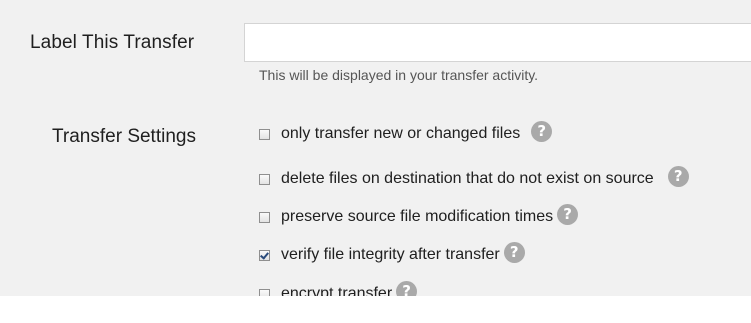 The height and width of the screenshot is (323, 751). What do you see at coordinates (112, 42) in the screenshot?
I see `label-transfer-heading: Label This Transfer` at bounding box center [112, 42].